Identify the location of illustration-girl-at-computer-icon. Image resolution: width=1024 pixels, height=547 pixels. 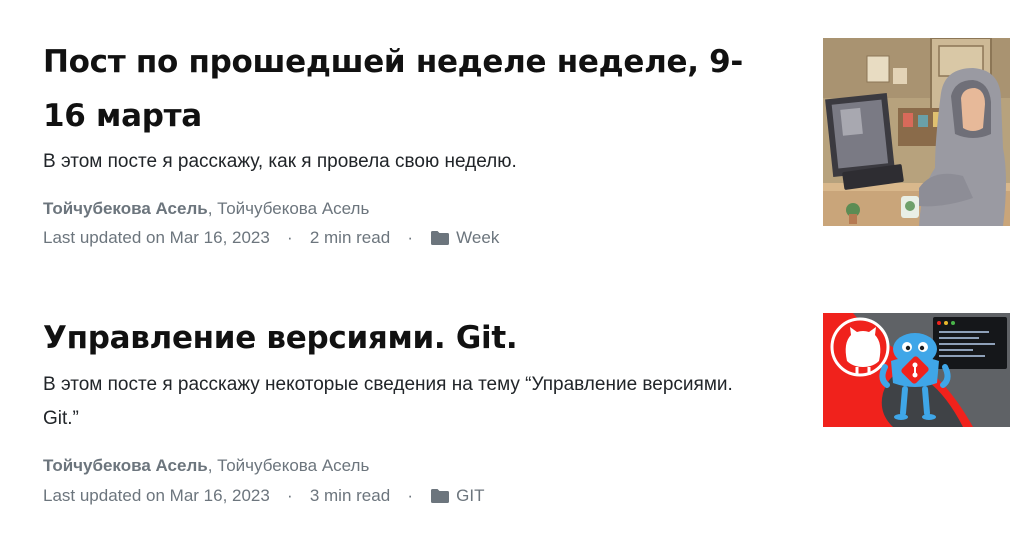
(916, 132).